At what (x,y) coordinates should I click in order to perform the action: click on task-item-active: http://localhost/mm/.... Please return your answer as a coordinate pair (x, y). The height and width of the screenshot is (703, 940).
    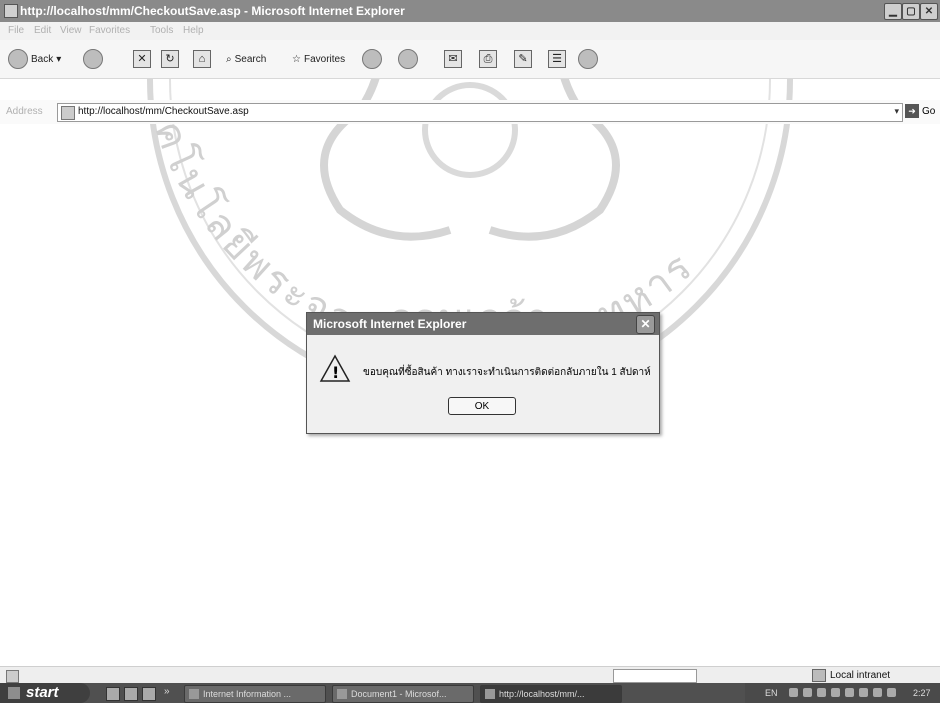
    Looking at the image, I should click on (551, 694).